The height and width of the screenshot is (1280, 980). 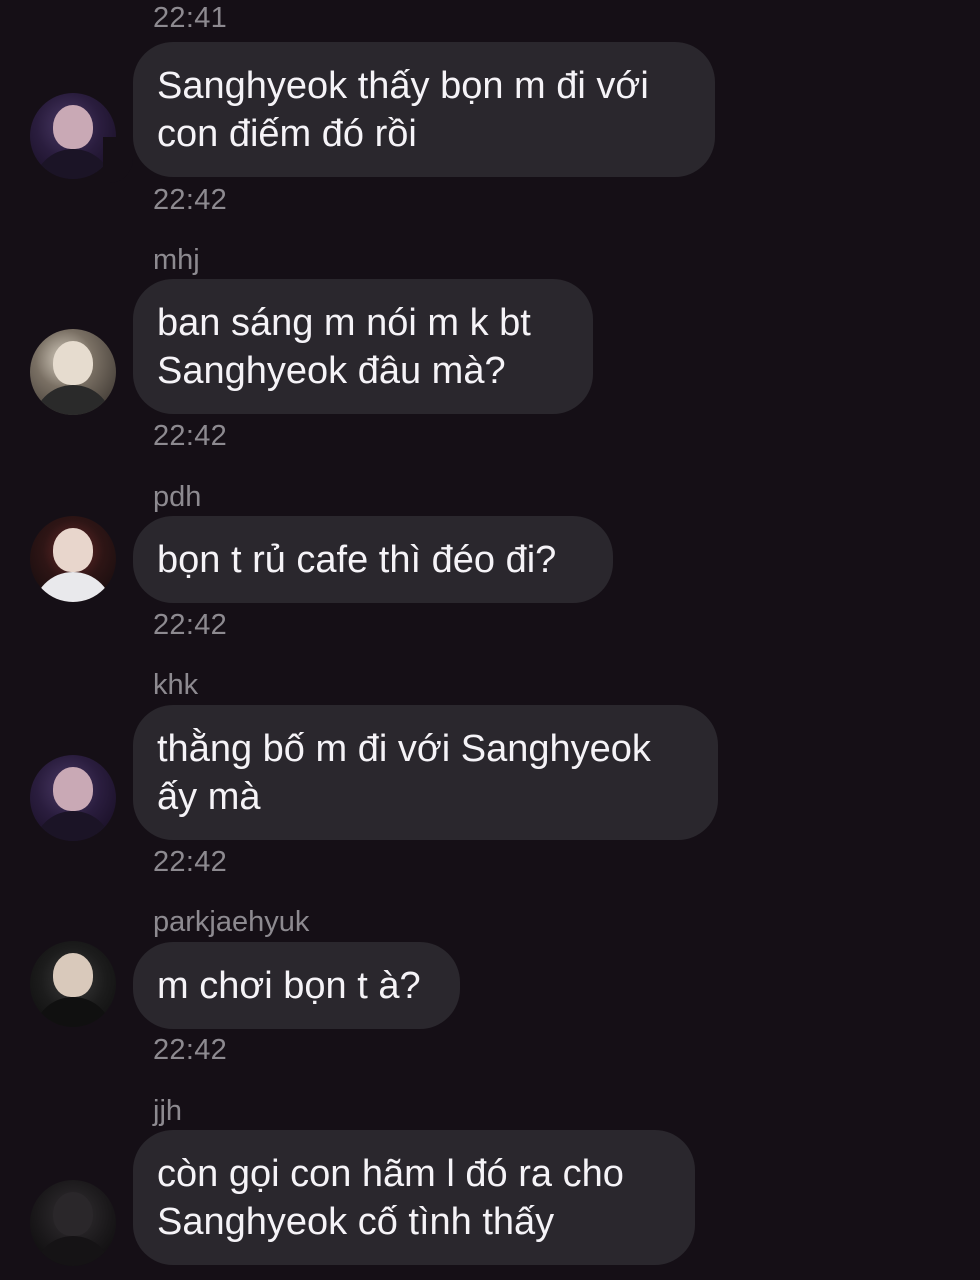 I want to click on sender-name: parkjaehyuk, so click(x=231, y=922).